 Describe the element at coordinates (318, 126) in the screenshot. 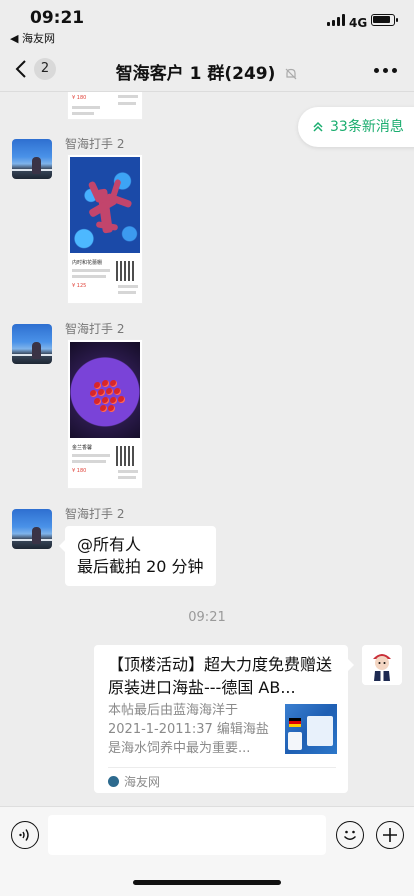

I see `double-chevron-up-icon` at that location.